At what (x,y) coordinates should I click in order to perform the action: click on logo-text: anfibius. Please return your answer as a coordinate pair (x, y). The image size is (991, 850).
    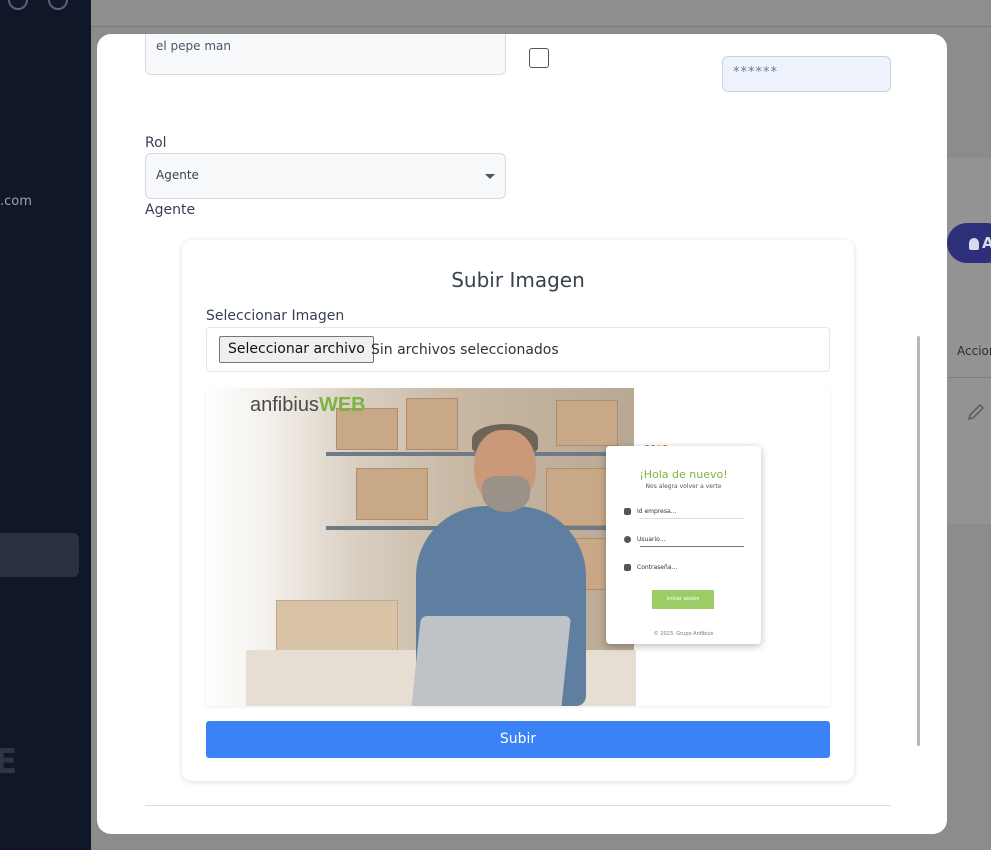
    Looking at the image, I should click on (284, 405).